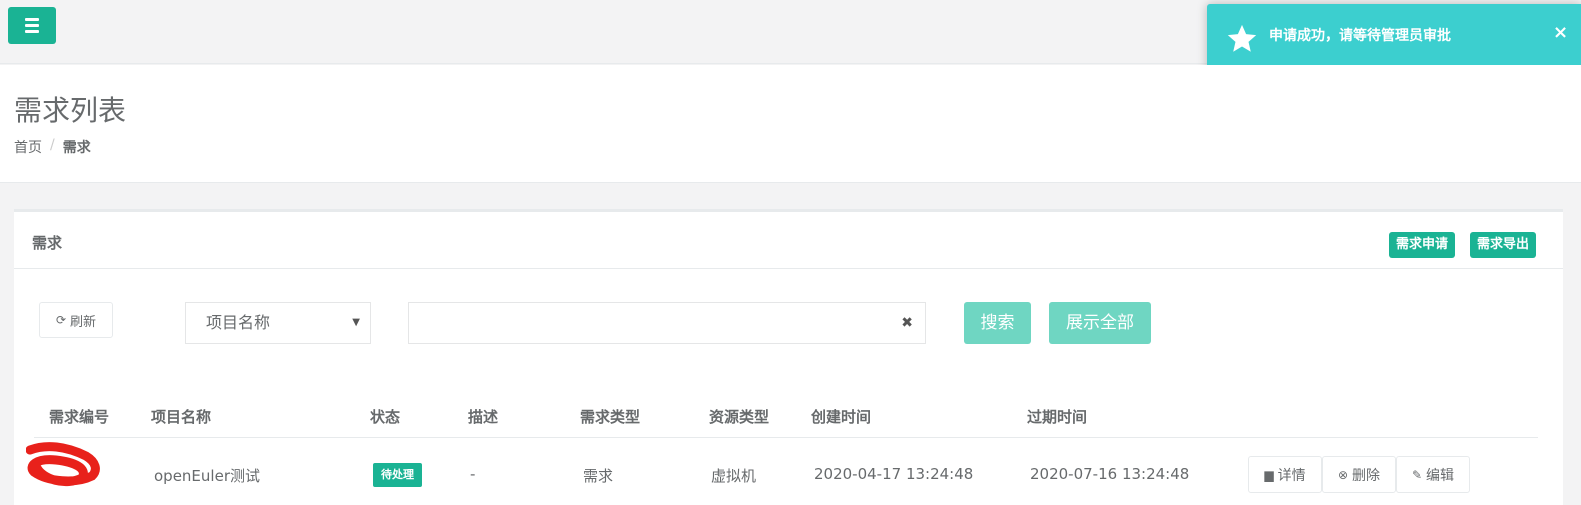  I want to click on breadcrumb: 首页 / 需求, so click(52, 147).